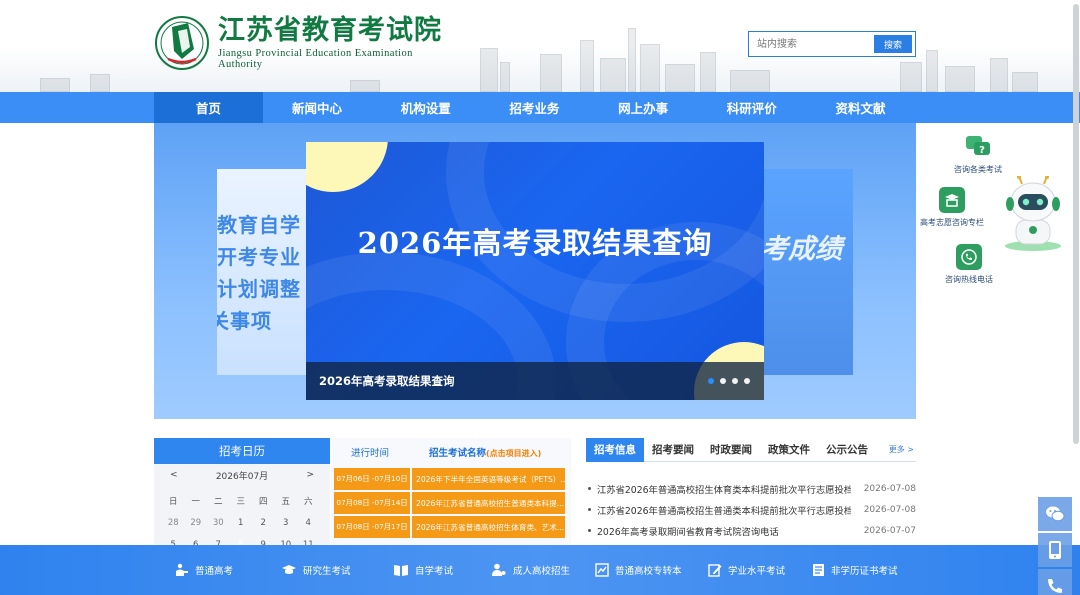 Image resolution: width=1080 pixels, height=595 pixels. Describe the element at coordinates (602, 570) in the screenshot. I see `chart-frame-icon` at that location.